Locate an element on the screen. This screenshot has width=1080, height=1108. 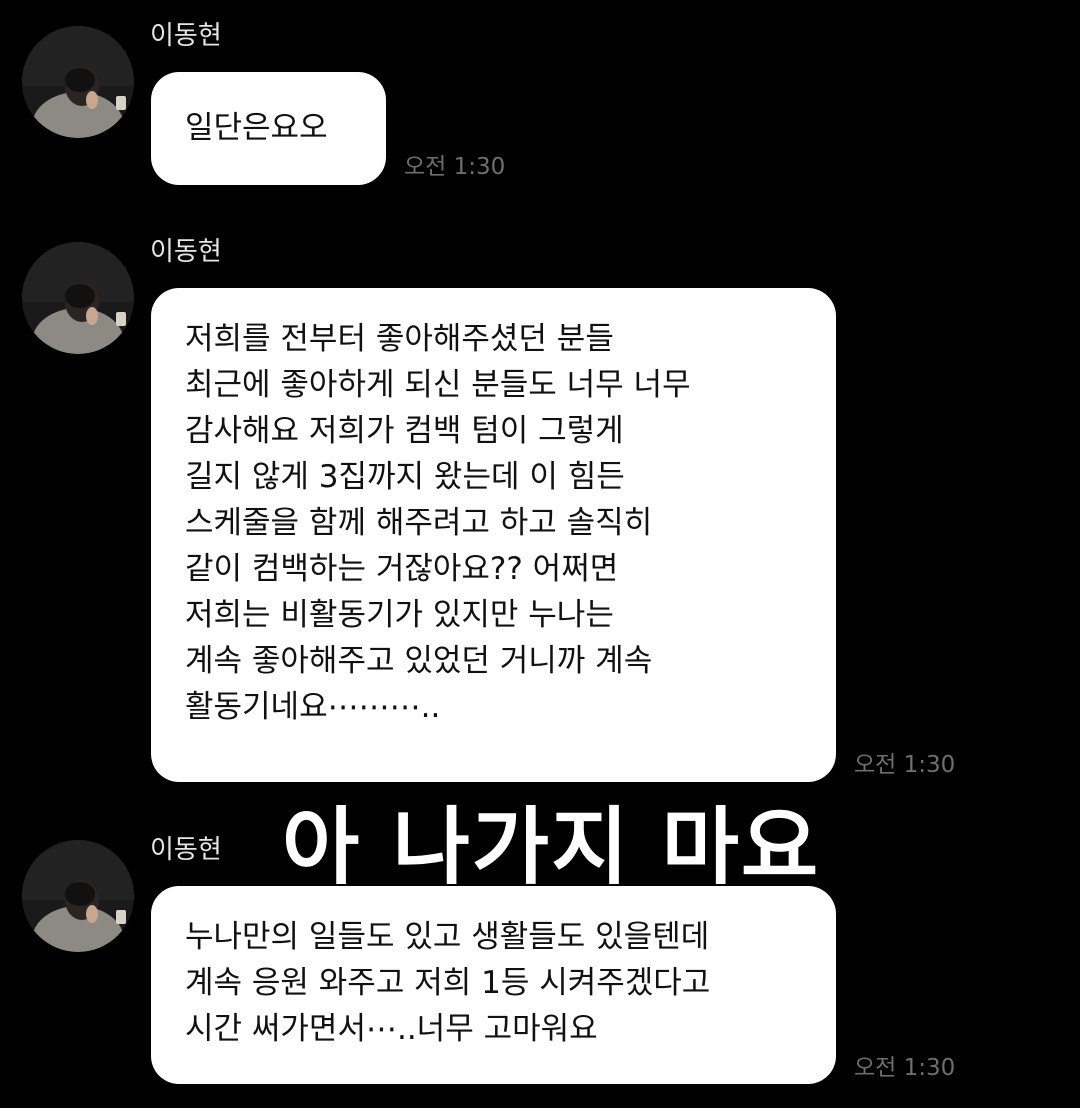
message-line: 계속 좋아해주고 있었던 거니까 계속 is located at coordinates (419, 661).